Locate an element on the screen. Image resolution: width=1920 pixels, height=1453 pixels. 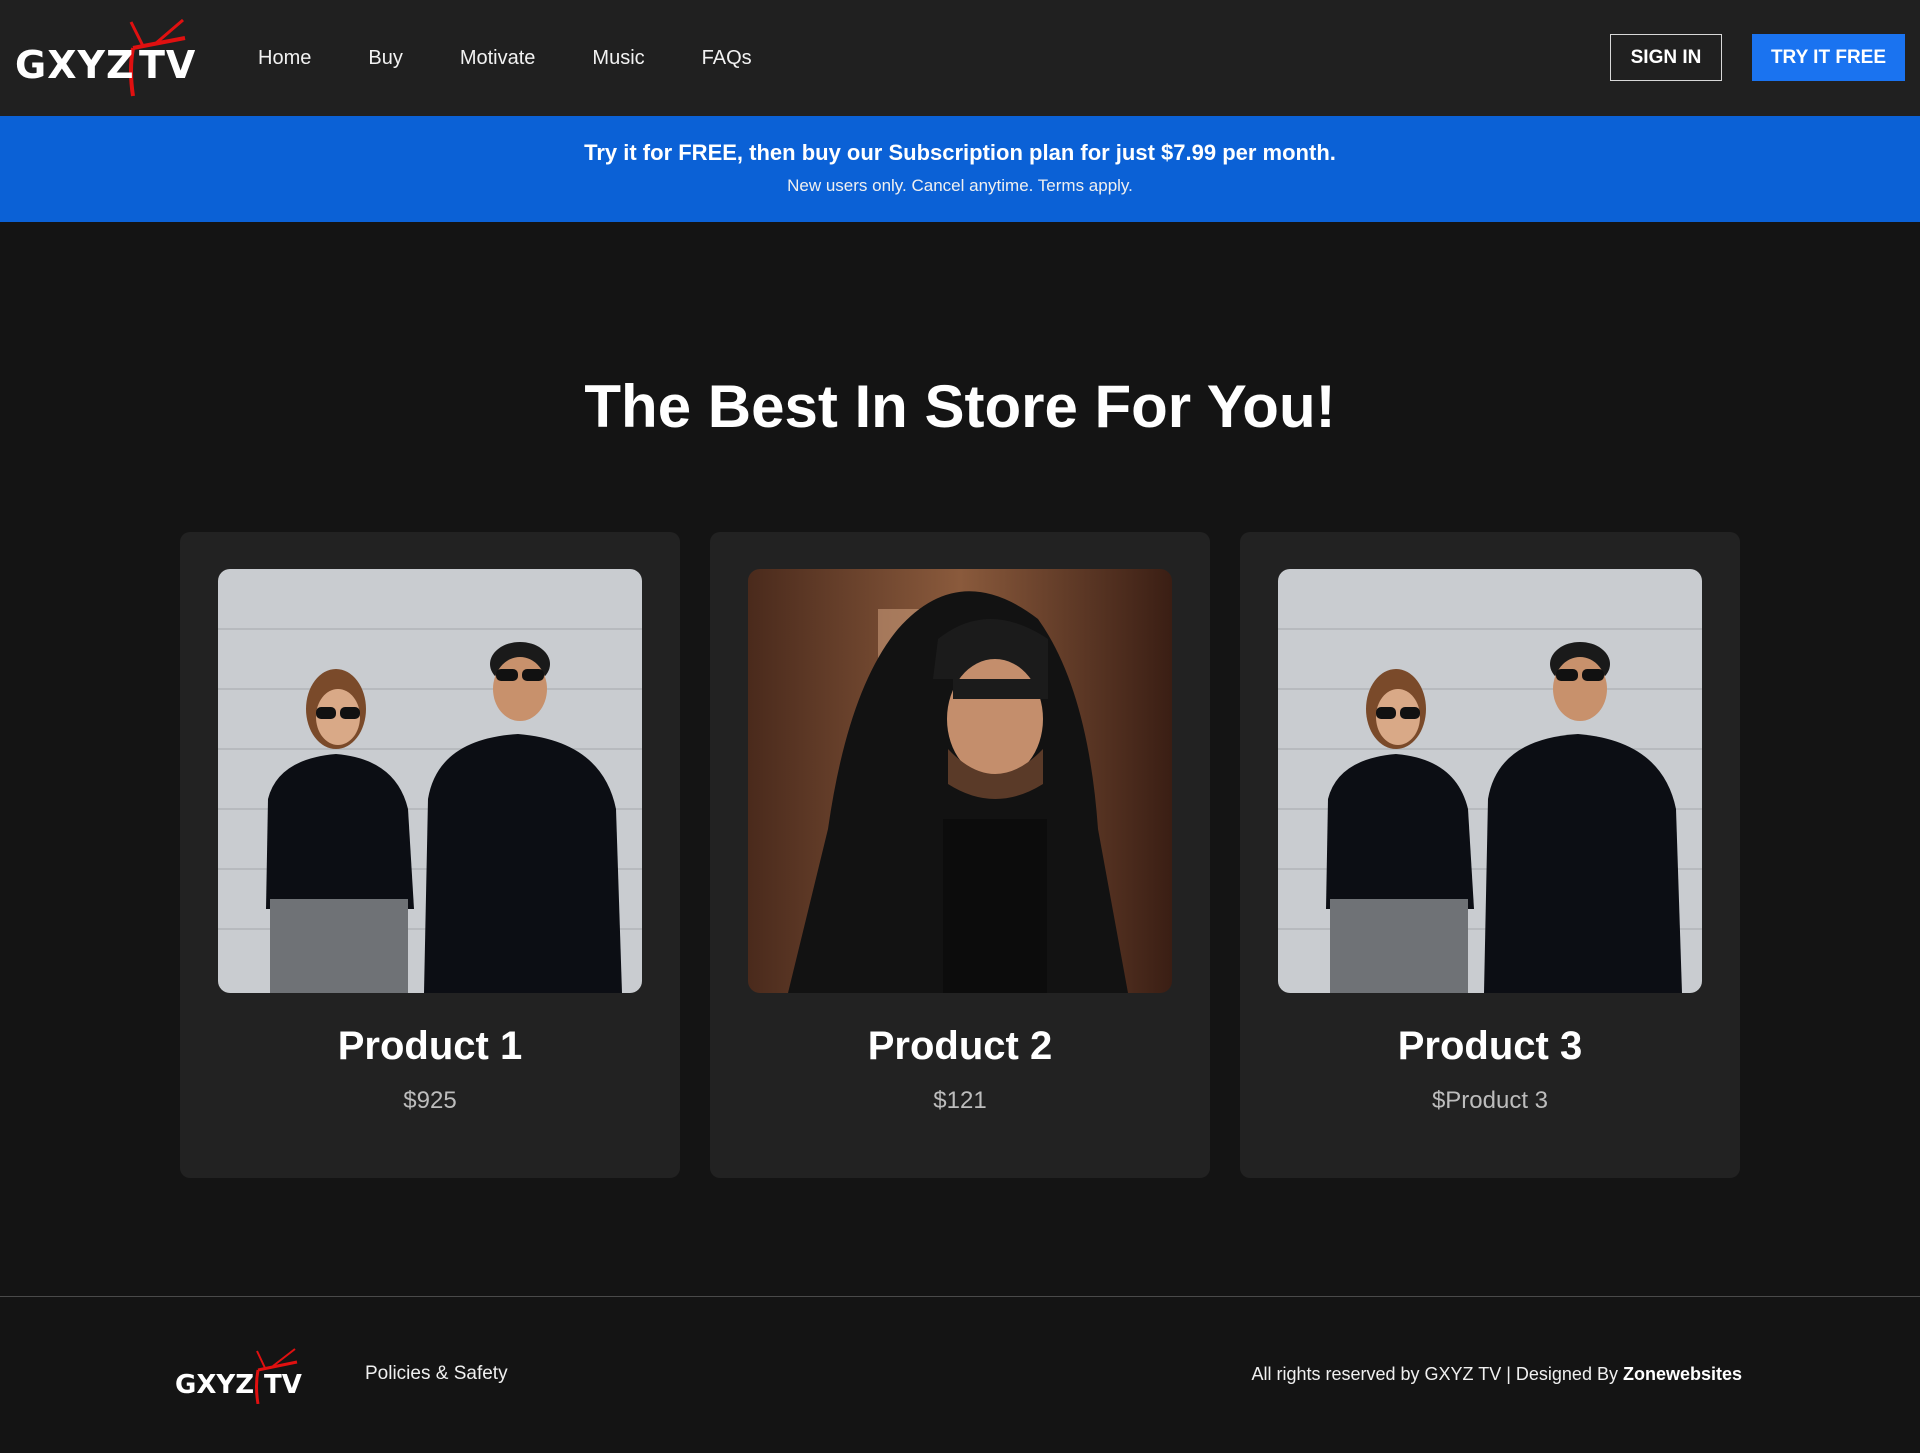
footer-divider is located at coordinates (960, 1296).